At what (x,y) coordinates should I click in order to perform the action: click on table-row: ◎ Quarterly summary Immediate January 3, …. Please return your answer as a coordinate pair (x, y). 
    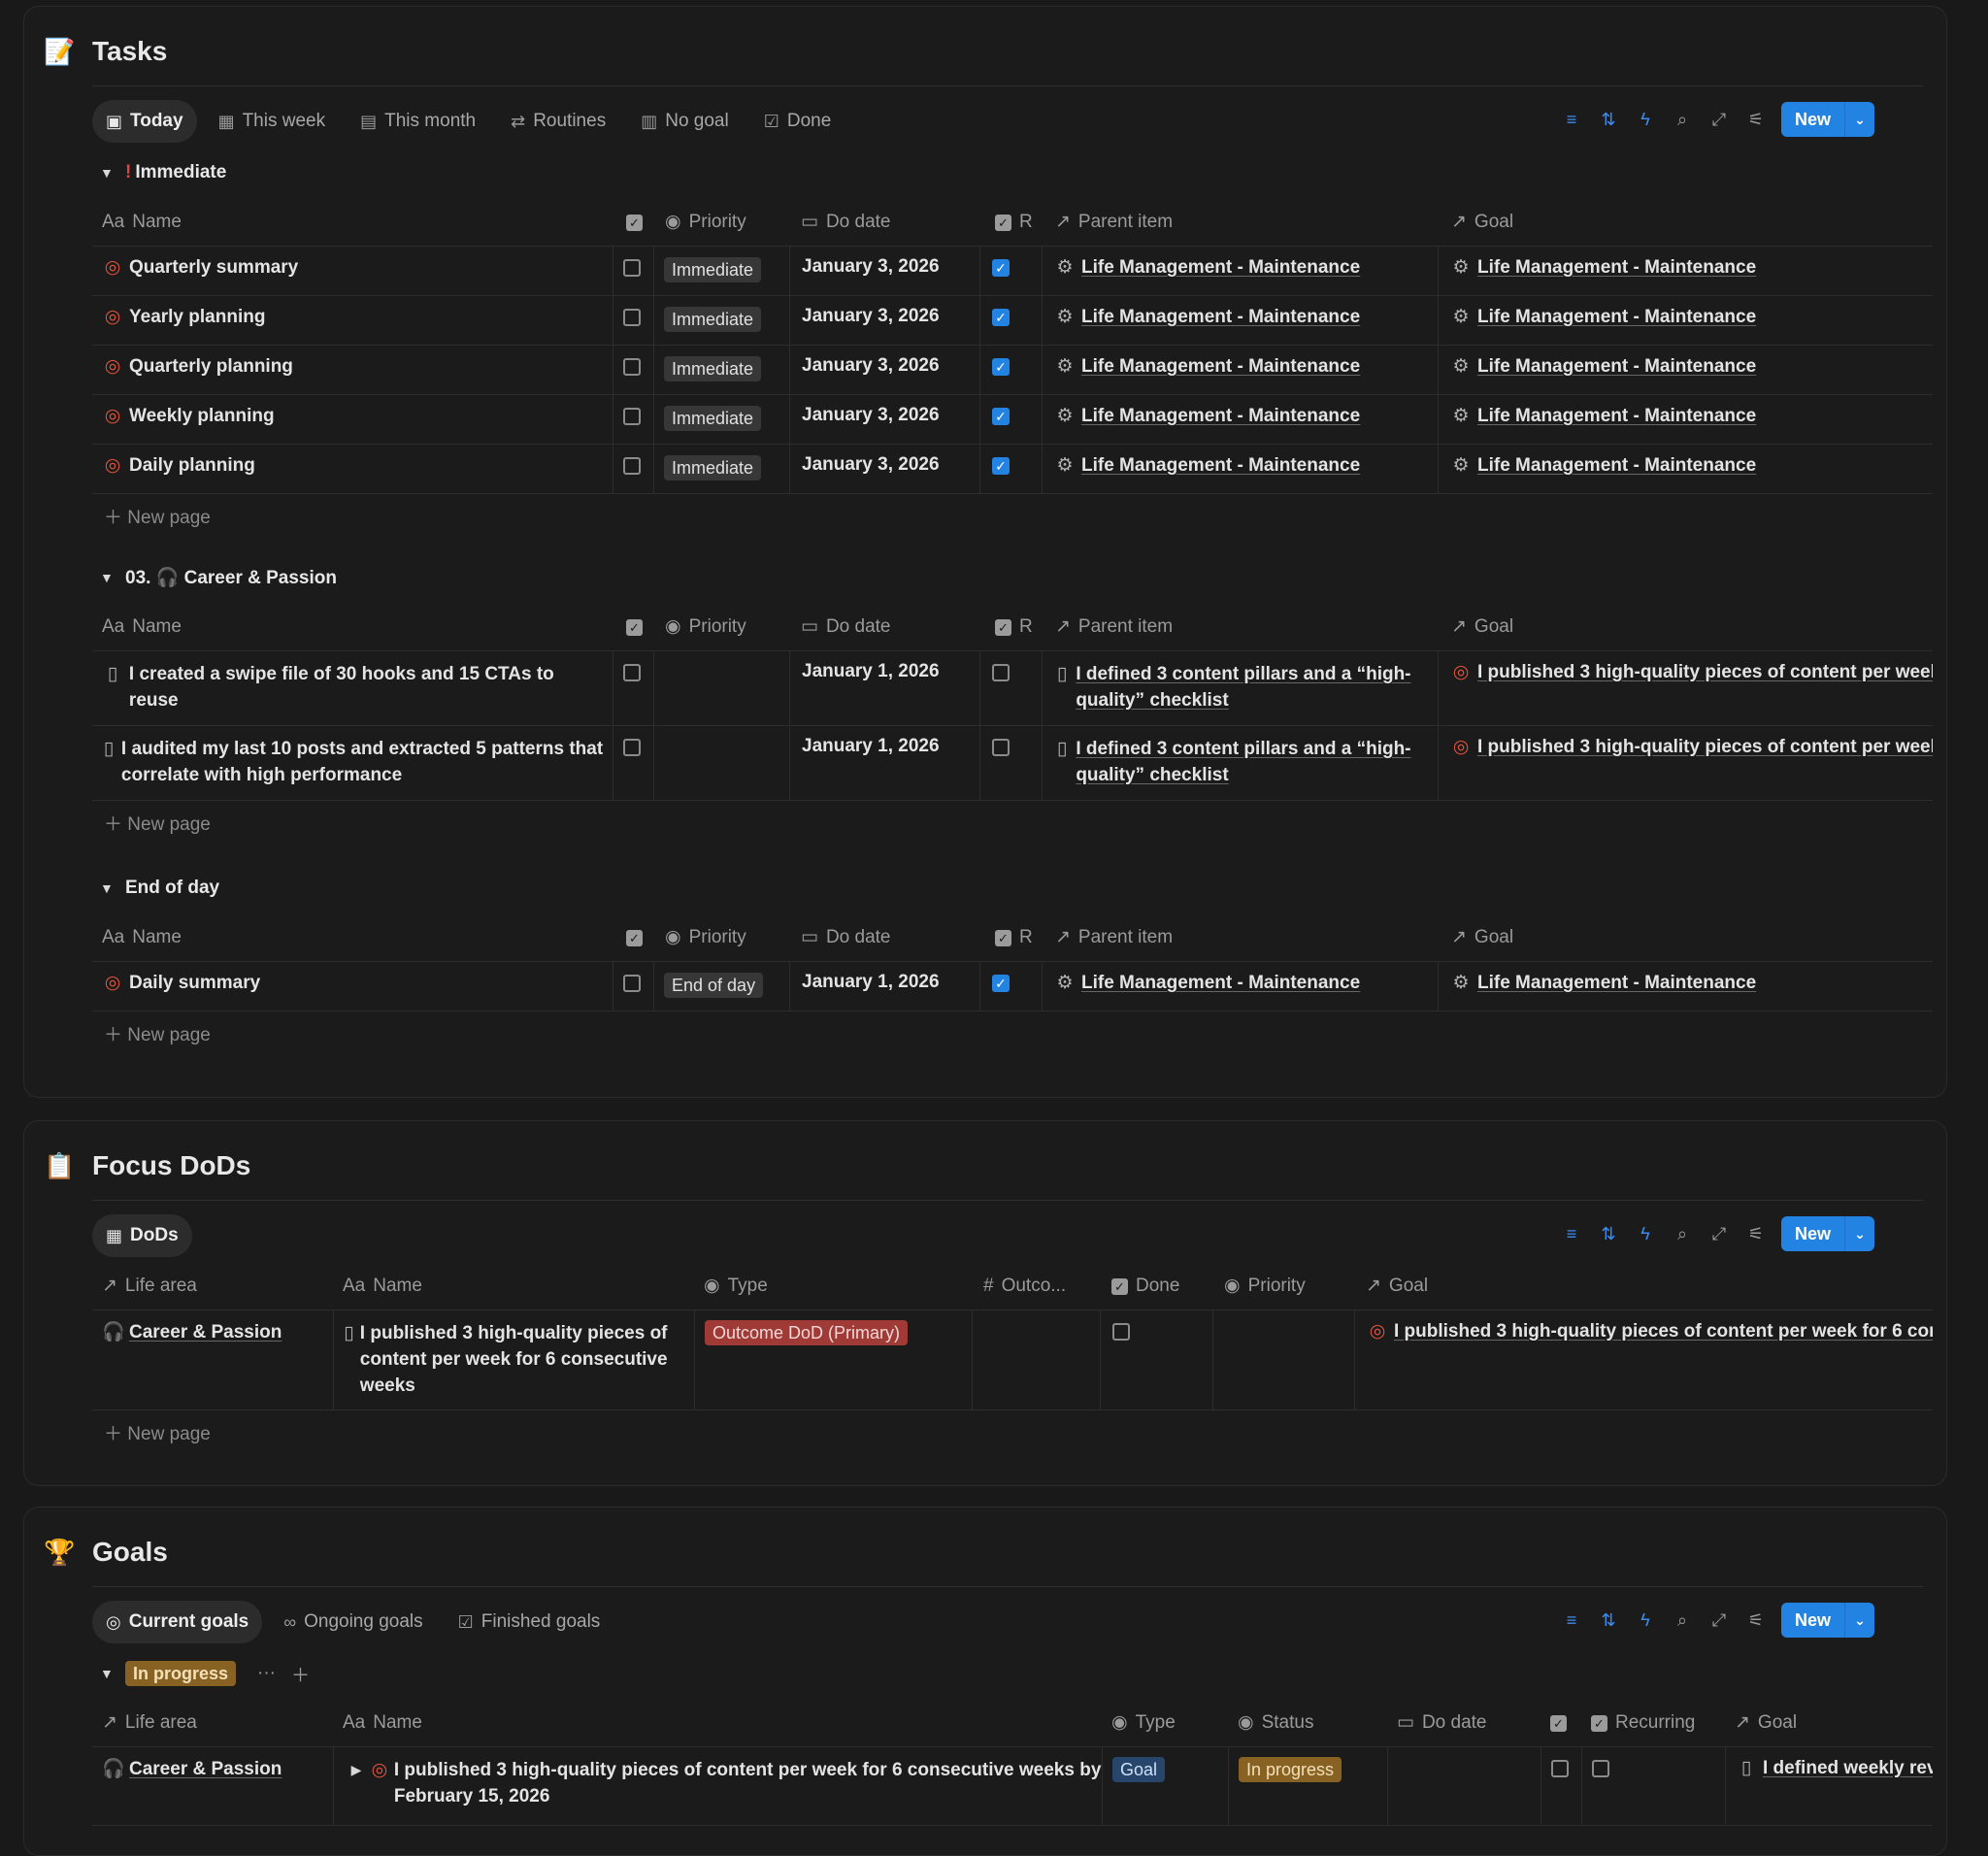
    Looking at the image, I should click on (1013, 271).